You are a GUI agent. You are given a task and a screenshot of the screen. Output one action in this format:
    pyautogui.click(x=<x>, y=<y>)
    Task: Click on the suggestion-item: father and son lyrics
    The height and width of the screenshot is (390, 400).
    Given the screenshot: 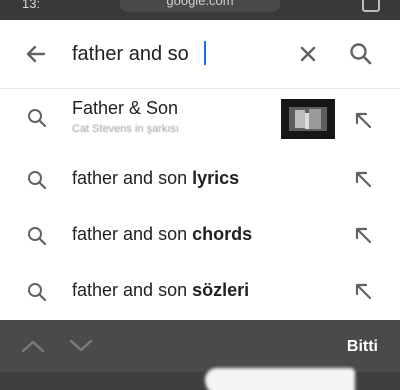 What is the action you would take?
    pyautogui.click(x=200, y=179)
    